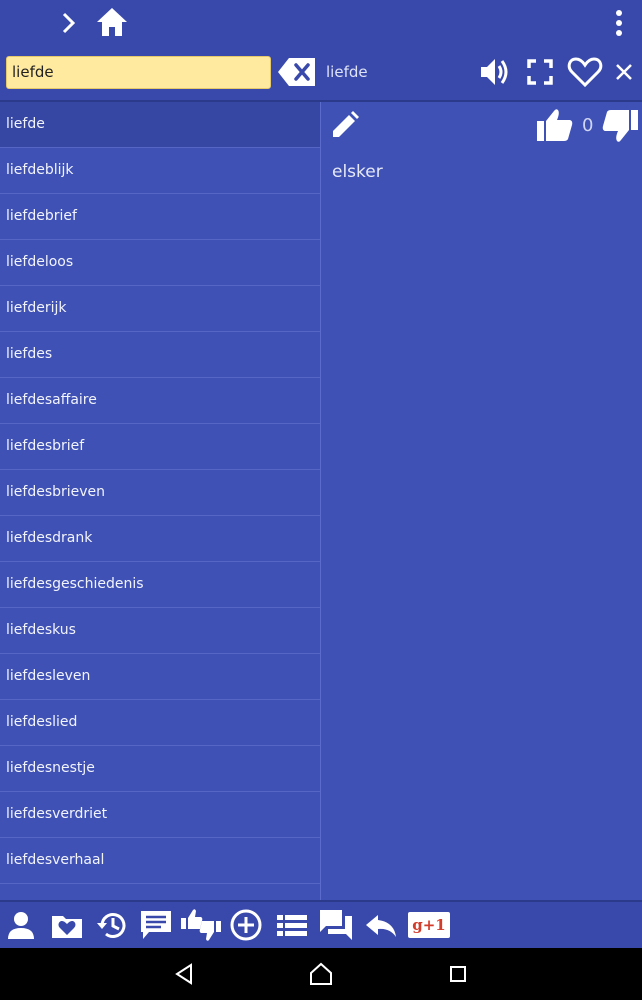 The image size is (642, 1000). What do you see at coordinates (160, 631) in the screenshot?
I see `list-item: liefdeskus` at bounding box center [160, 631].